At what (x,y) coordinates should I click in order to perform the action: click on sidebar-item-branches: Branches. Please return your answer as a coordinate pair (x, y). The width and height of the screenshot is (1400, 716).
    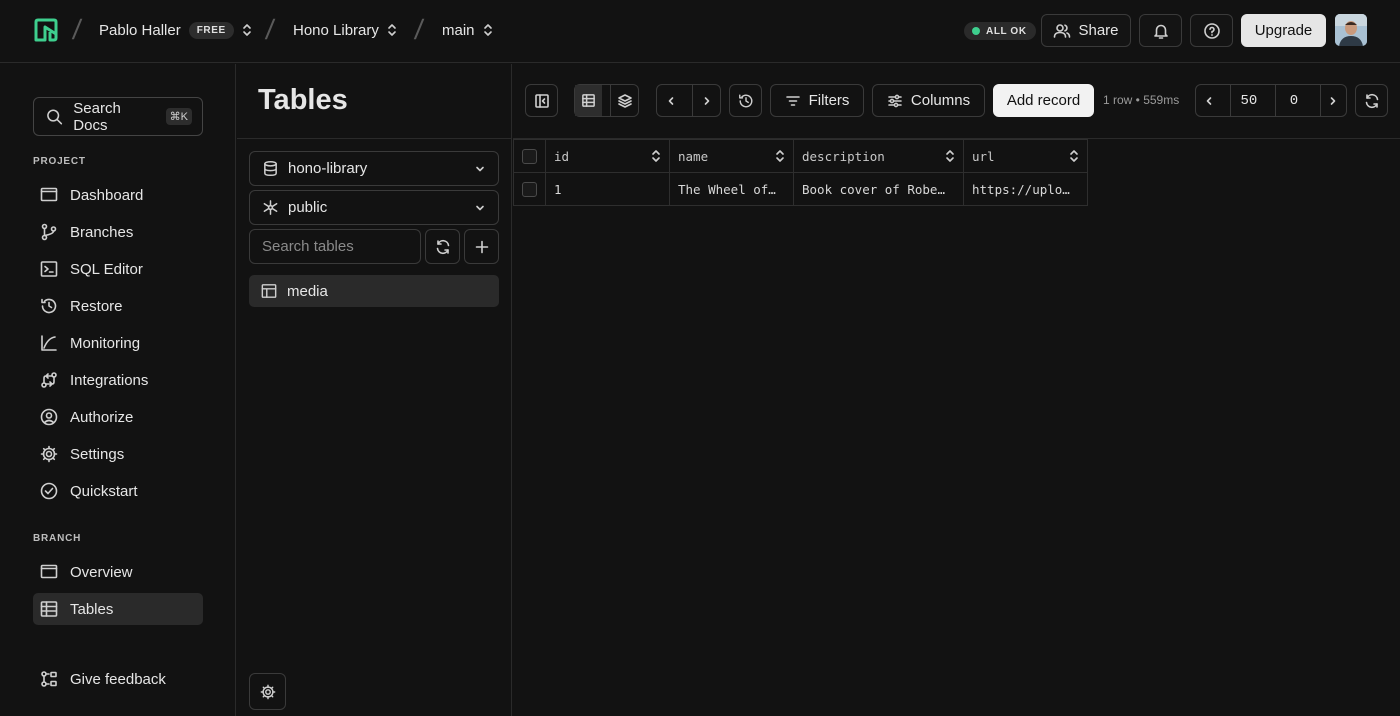
    Looking at the image, I should click on (118, 232).